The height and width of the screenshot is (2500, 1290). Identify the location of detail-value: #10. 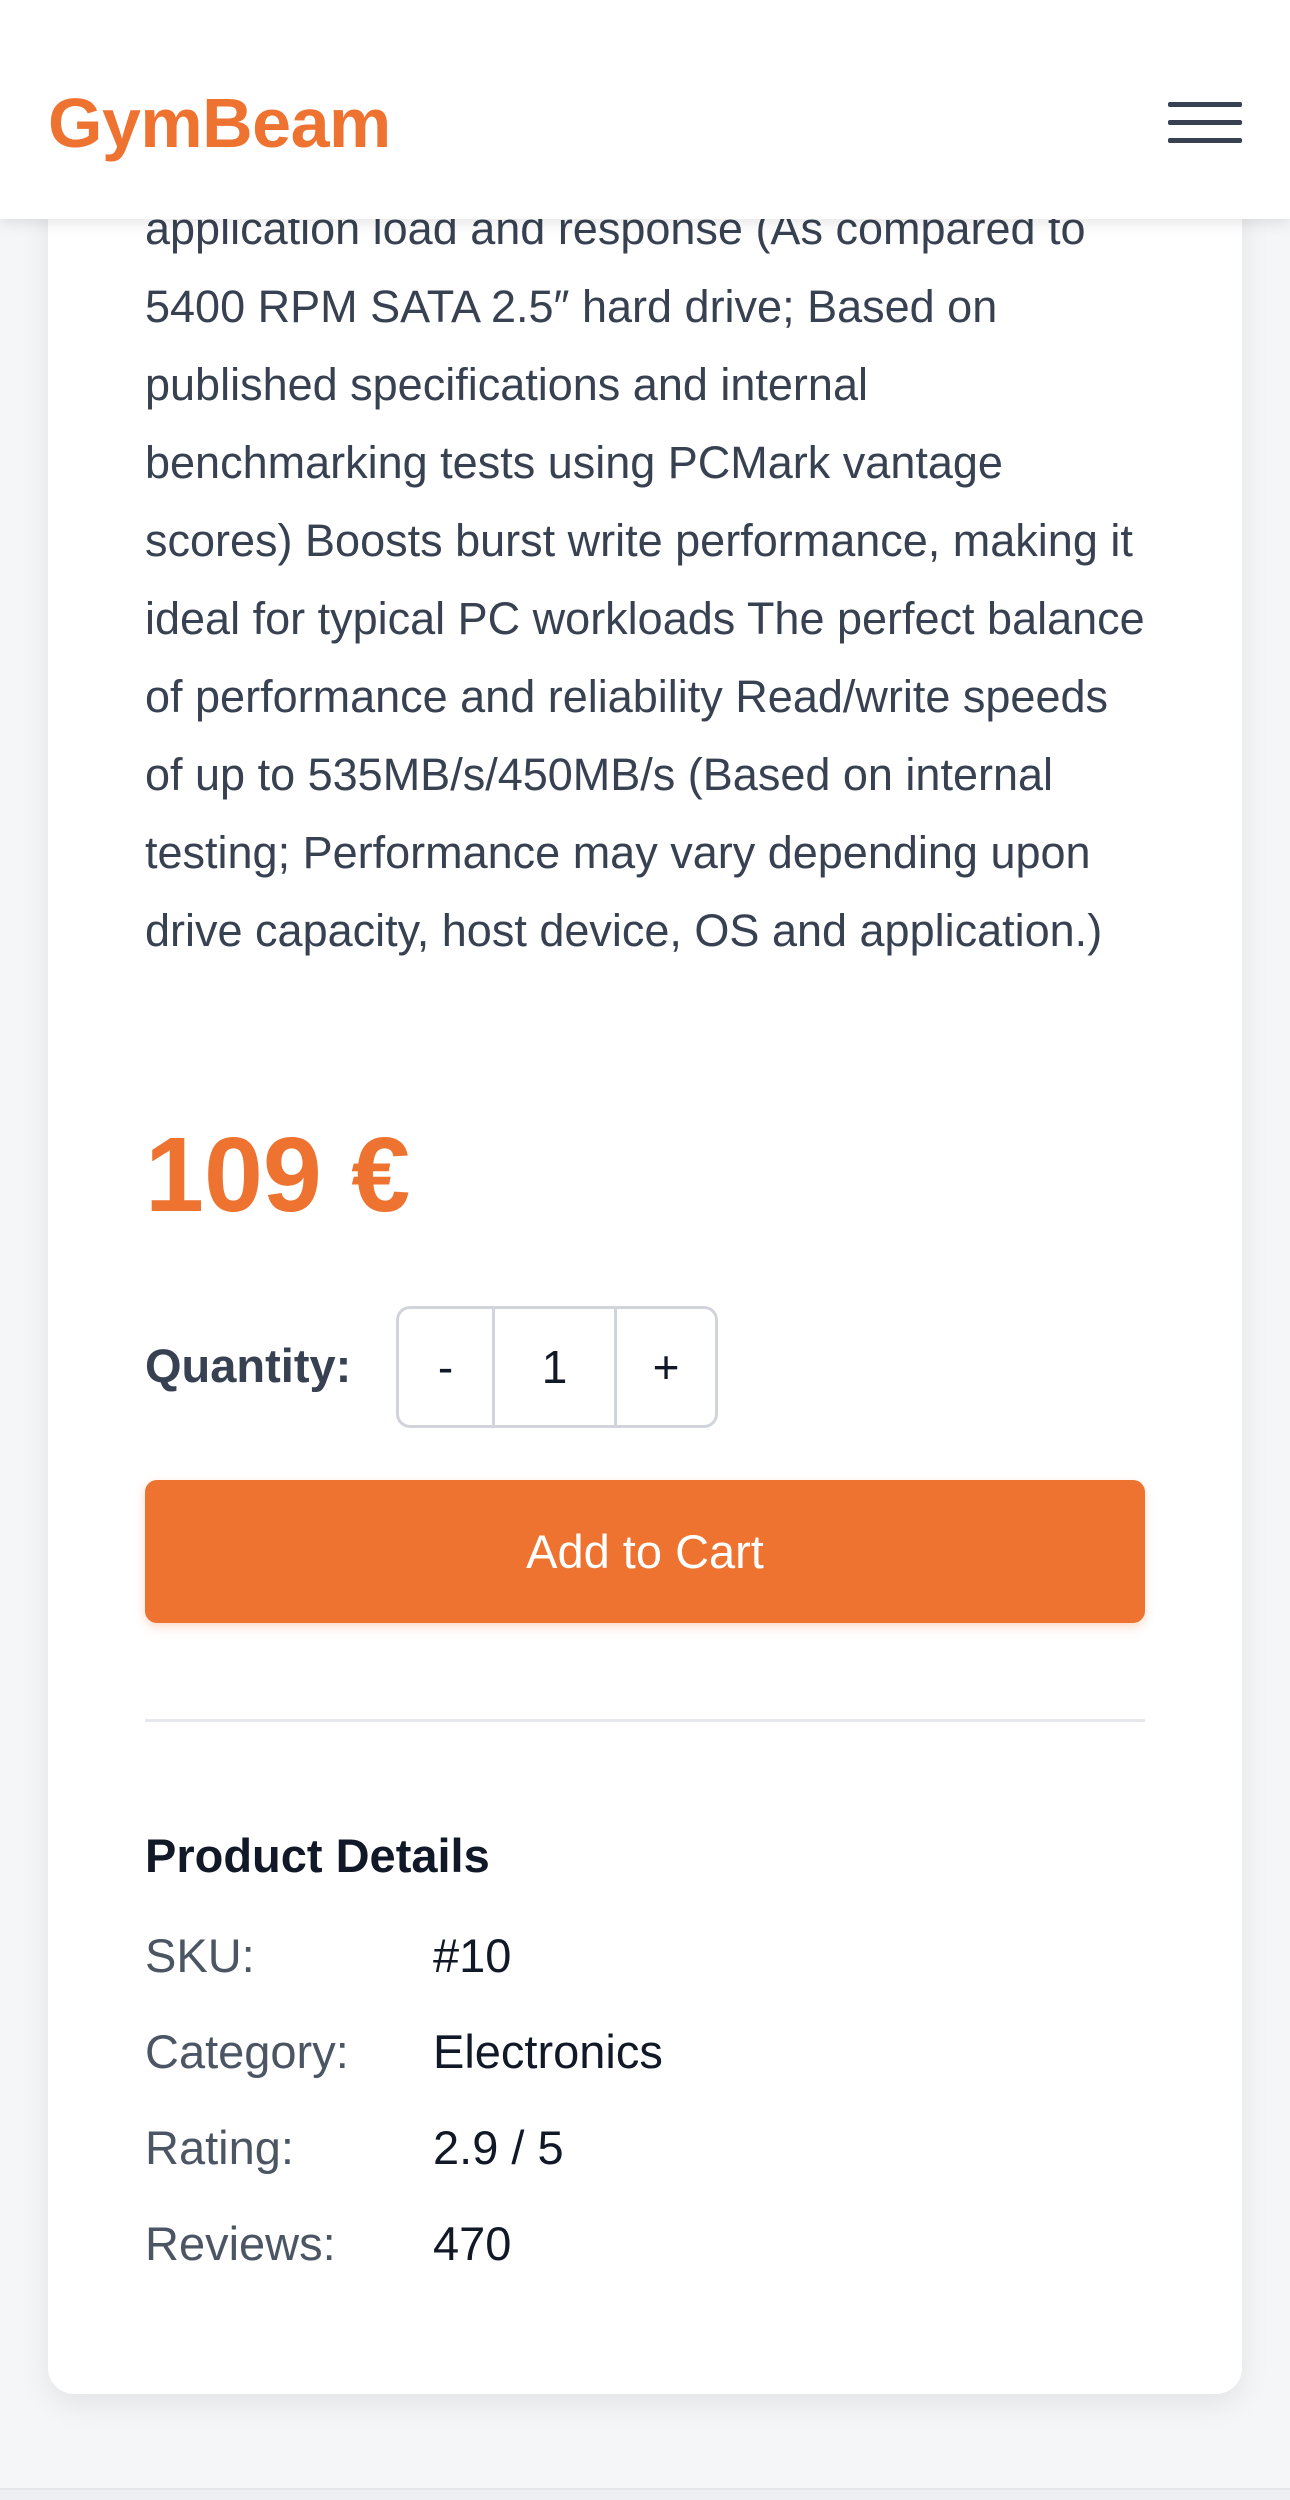
(472, 1955).